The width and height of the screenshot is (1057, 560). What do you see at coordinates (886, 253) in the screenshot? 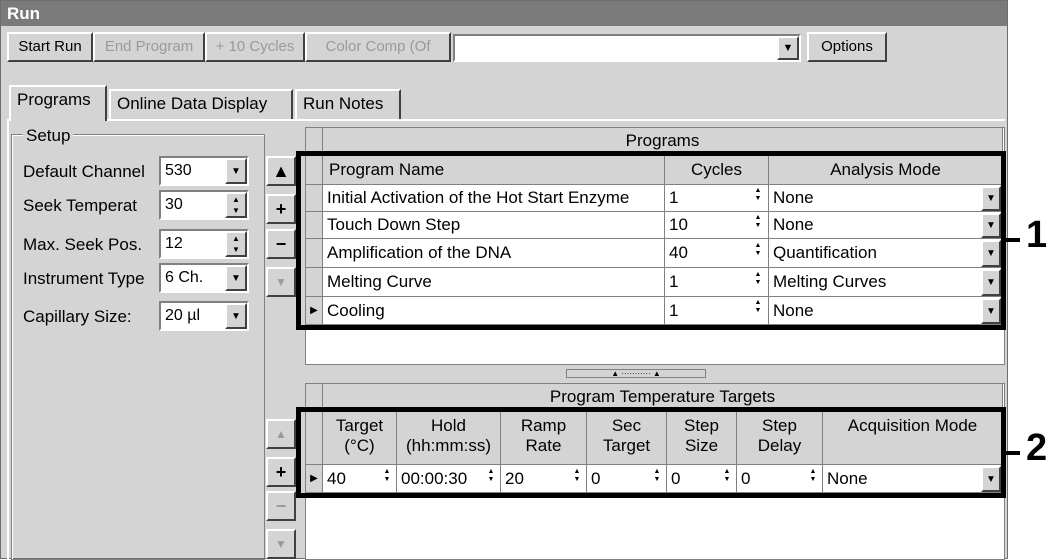
I see `analysis-mode-cell: Quantification` at bounding box center [886, 253].